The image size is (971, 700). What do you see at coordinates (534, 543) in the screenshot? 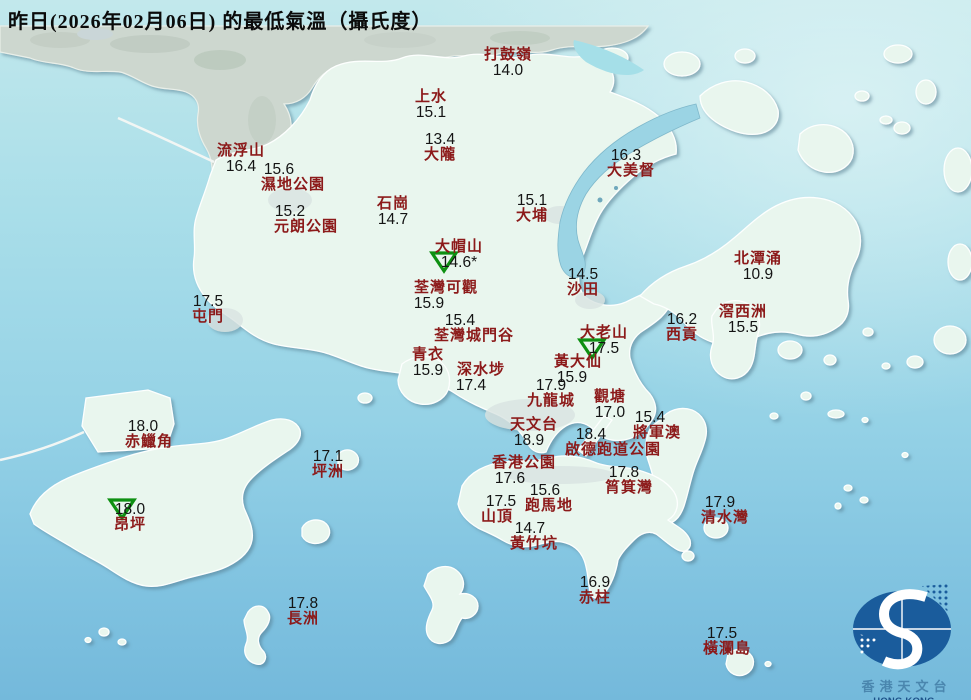
I see `station-name: 黃竹坑` at bounding box center [534, 543].